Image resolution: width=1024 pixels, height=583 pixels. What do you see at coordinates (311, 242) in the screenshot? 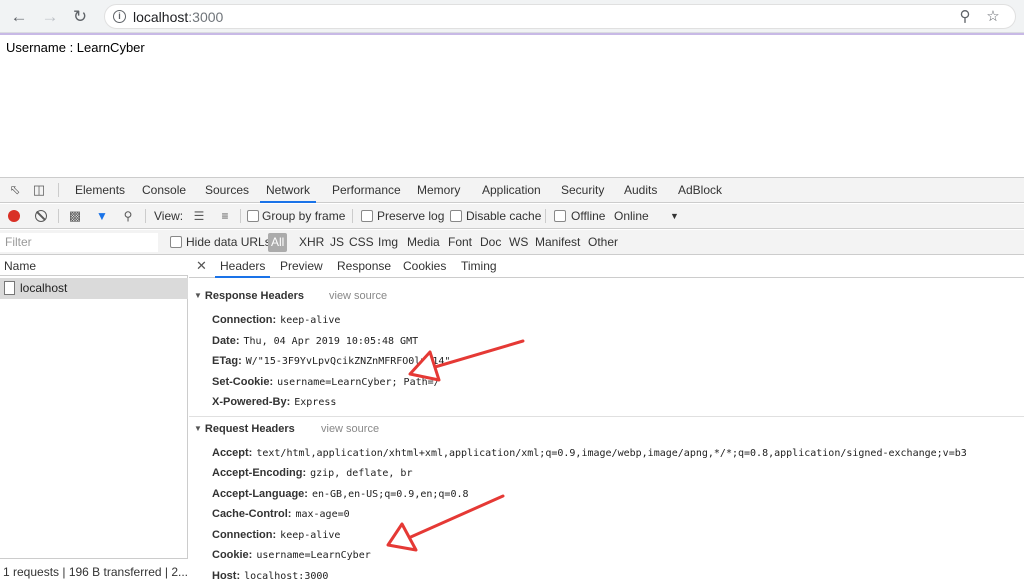
I see `filter-type-xhr: XHR` at bounding box center [311, 242].